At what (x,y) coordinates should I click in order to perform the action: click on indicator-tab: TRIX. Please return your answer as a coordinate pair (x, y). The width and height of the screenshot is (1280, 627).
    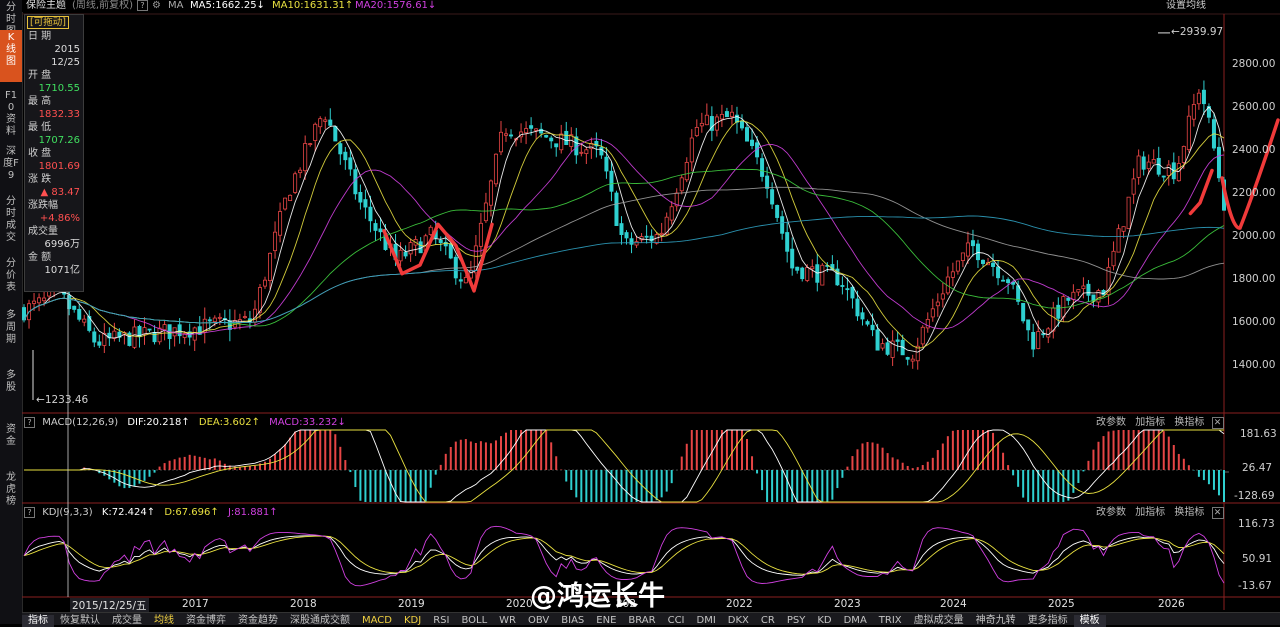
    Looking at the image, I should click on (890, 621).